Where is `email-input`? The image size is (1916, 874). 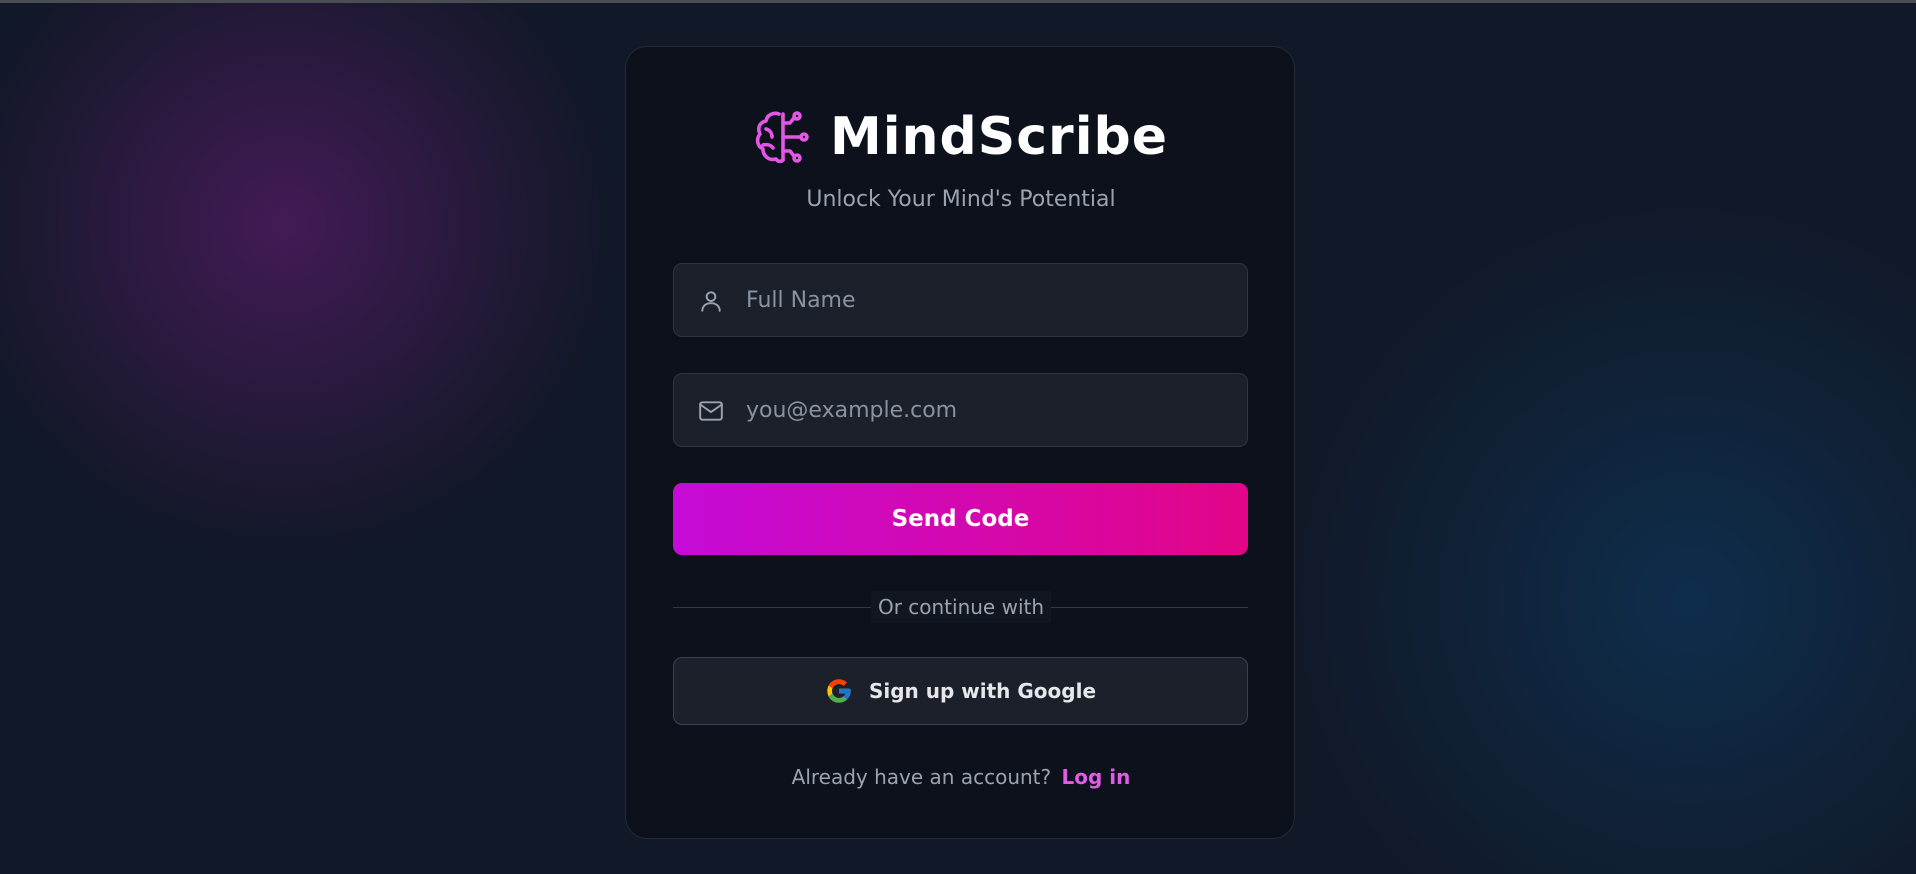 email-input is located at coordinates (991, 410).